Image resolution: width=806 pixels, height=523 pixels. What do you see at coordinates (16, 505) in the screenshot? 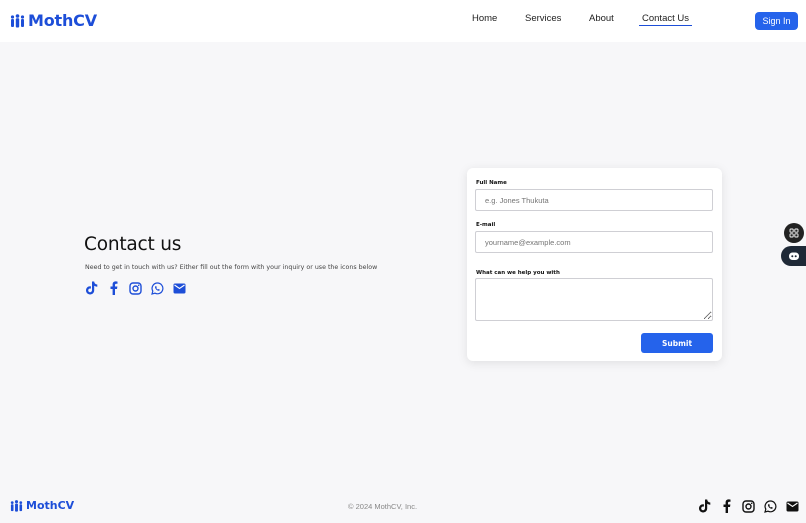
I see `people-logo-icon` at bounding box center [16, 505].